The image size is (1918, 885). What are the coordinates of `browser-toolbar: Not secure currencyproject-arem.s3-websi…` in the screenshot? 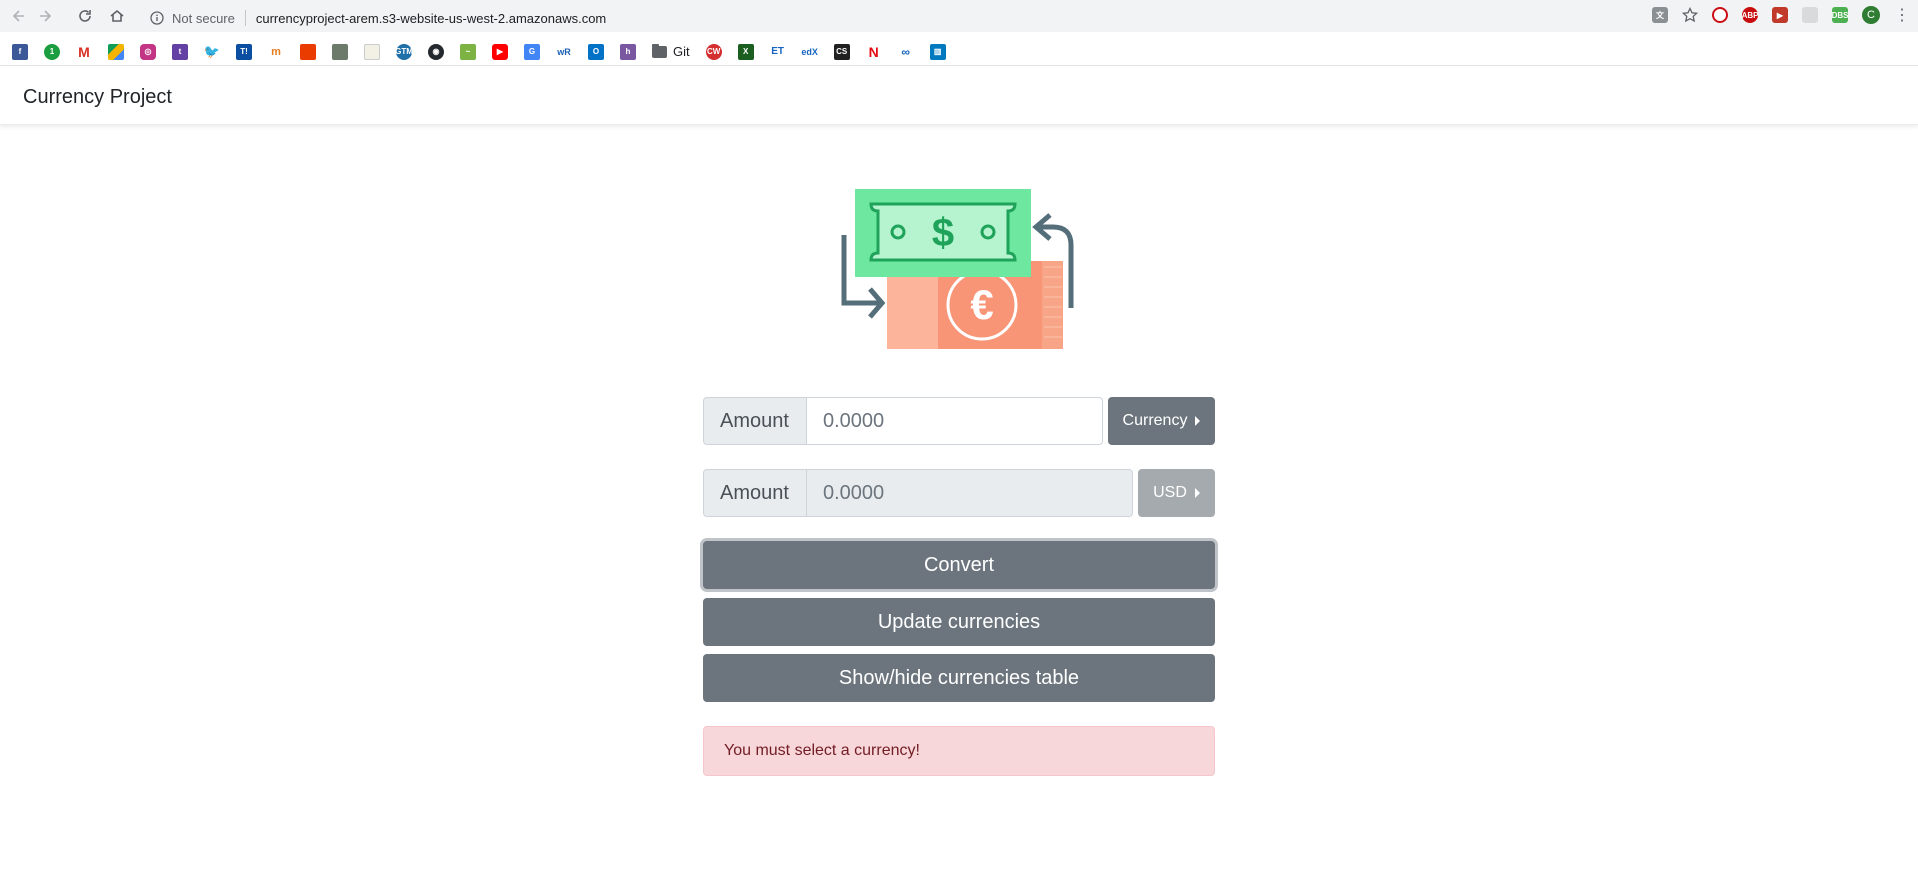 It's located at (959, 16).